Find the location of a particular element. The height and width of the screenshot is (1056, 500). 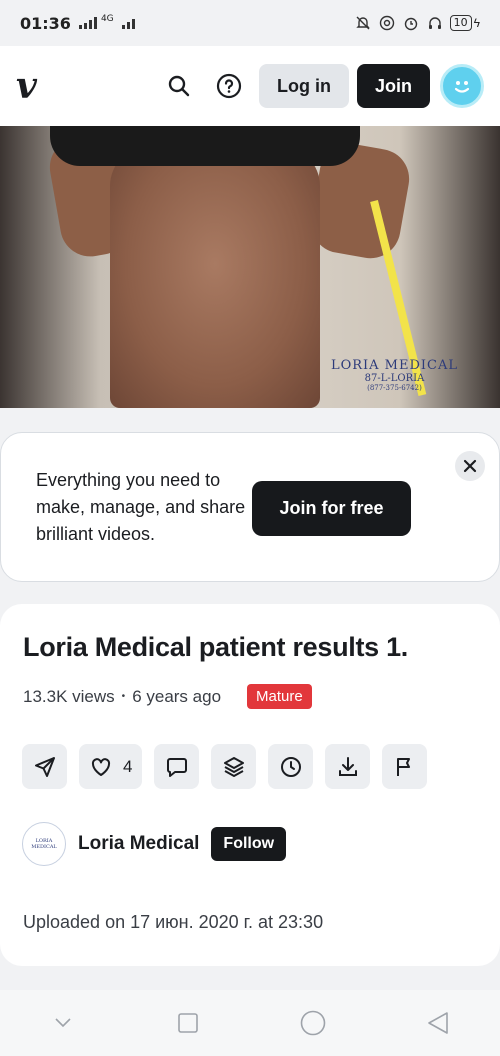

nav-recents-button is located at coordinates (188, 1023).